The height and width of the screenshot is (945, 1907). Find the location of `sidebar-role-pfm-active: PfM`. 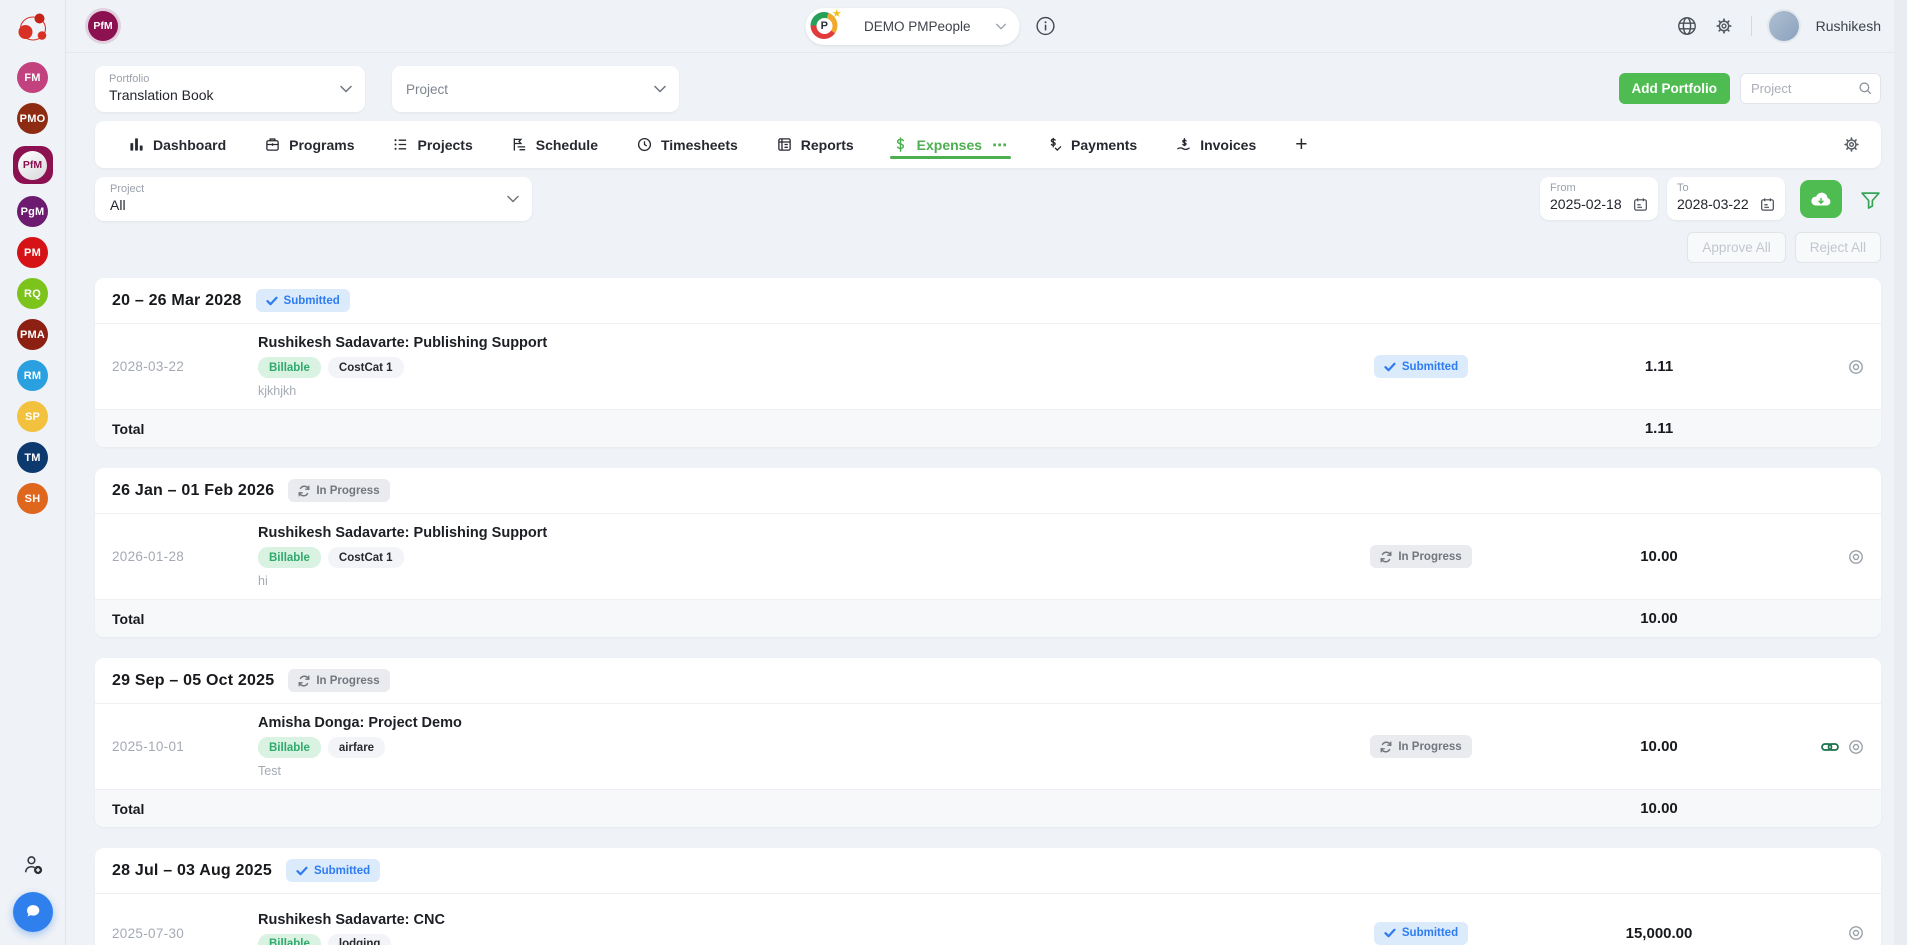

sidebar-role-pfm-active: PfM is located at coordinates (32, 165).